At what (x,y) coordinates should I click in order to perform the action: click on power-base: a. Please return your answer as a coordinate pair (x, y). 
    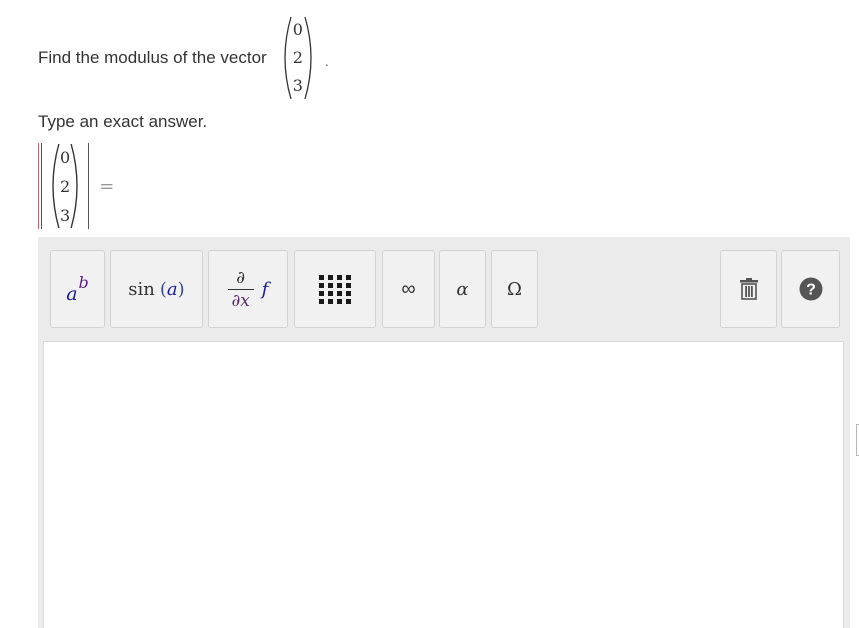
    Looking at the image, I should click on (72, 294).